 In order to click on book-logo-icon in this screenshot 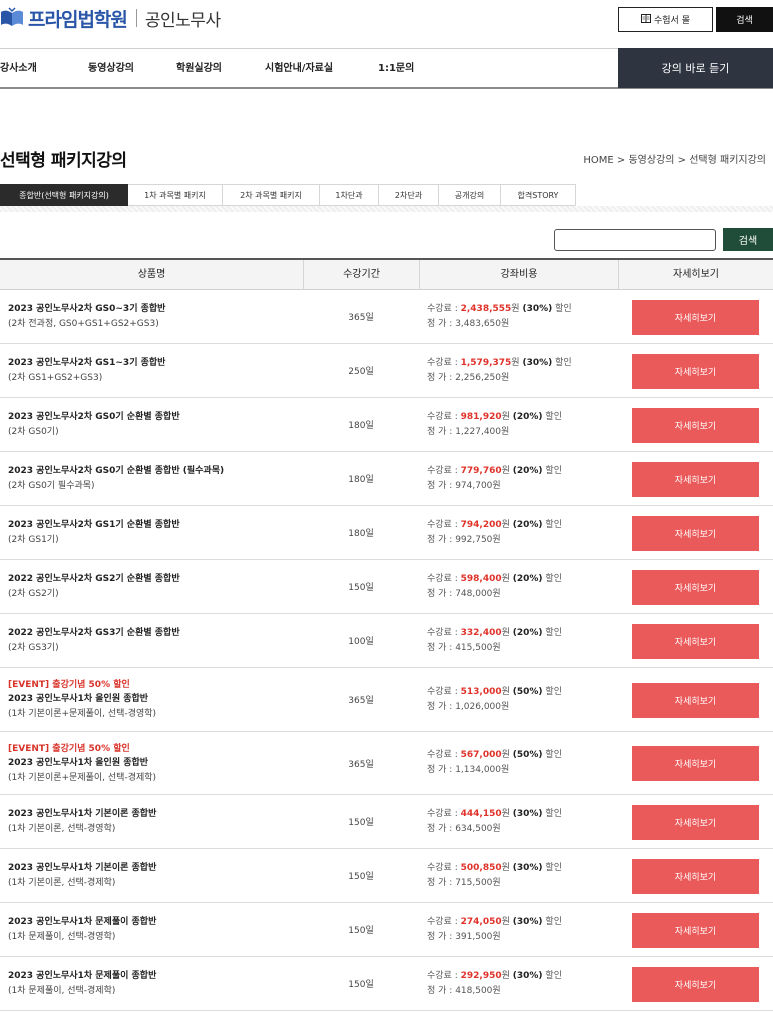, I will do `click(12, 18)`.